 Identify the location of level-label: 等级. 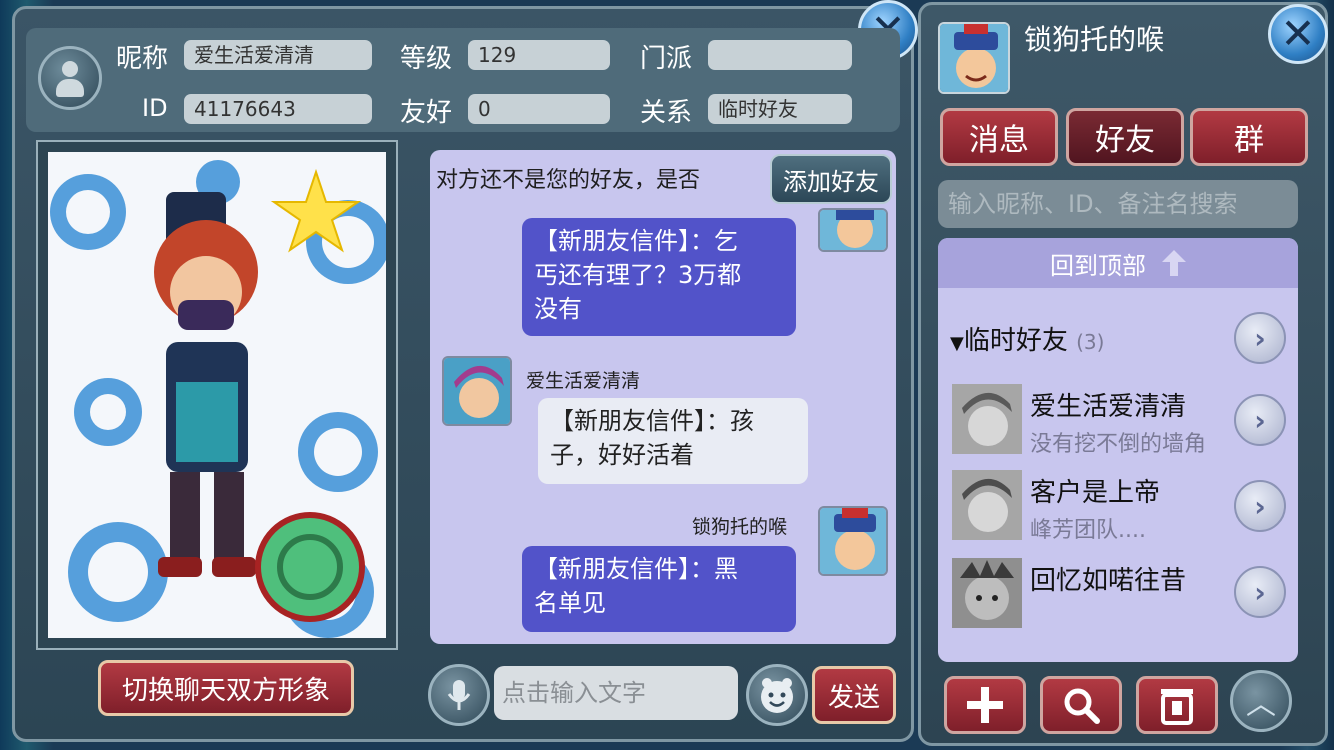
(426, 59).